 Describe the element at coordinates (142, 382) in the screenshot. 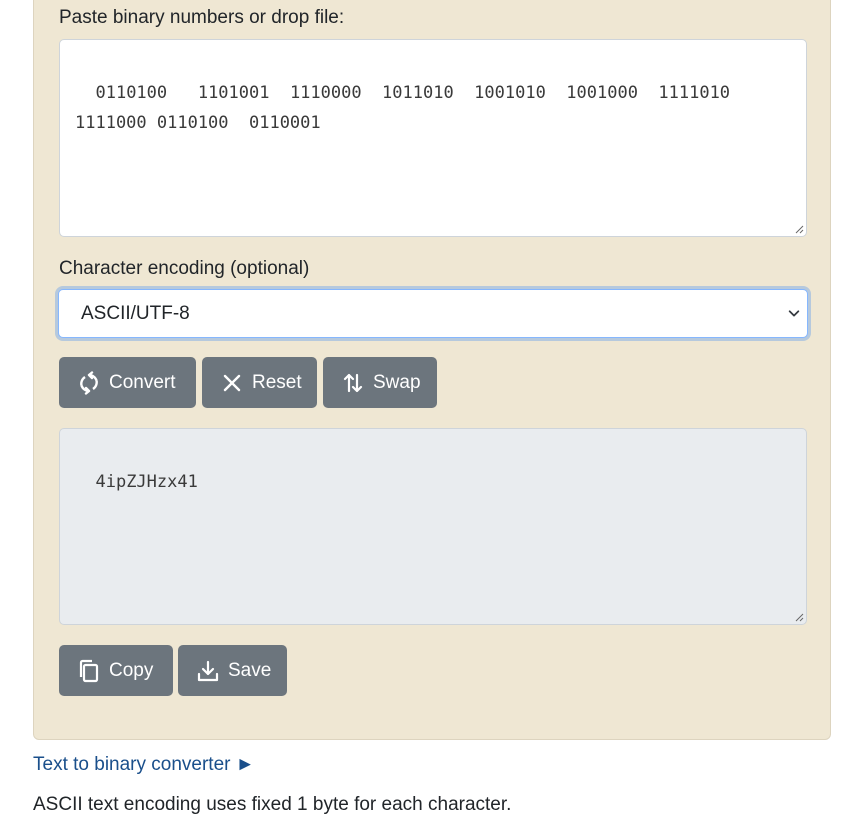

I see `convert-label: Convert` at that location.